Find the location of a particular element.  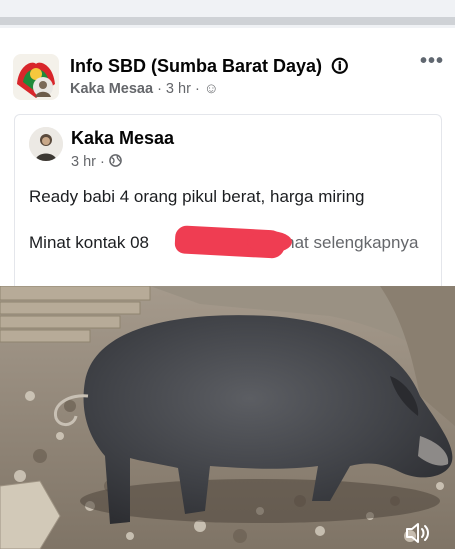

divider-line is located at coordinates (227, 21).